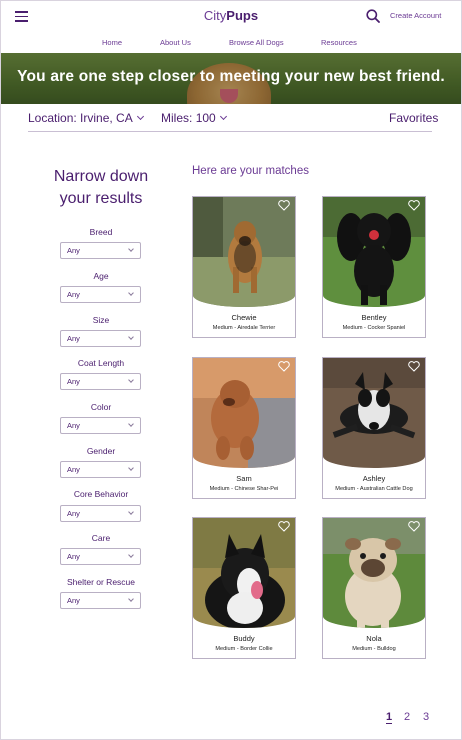 This screenshot has height=740, width=462. I want to click on dog-card-buddy: Buddy Medium - Border Collie, so click(244, 588).